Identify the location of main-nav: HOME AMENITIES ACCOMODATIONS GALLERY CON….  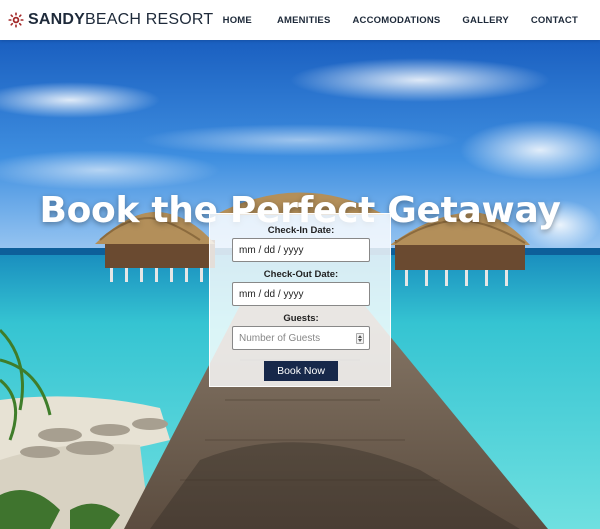
(411, 20).